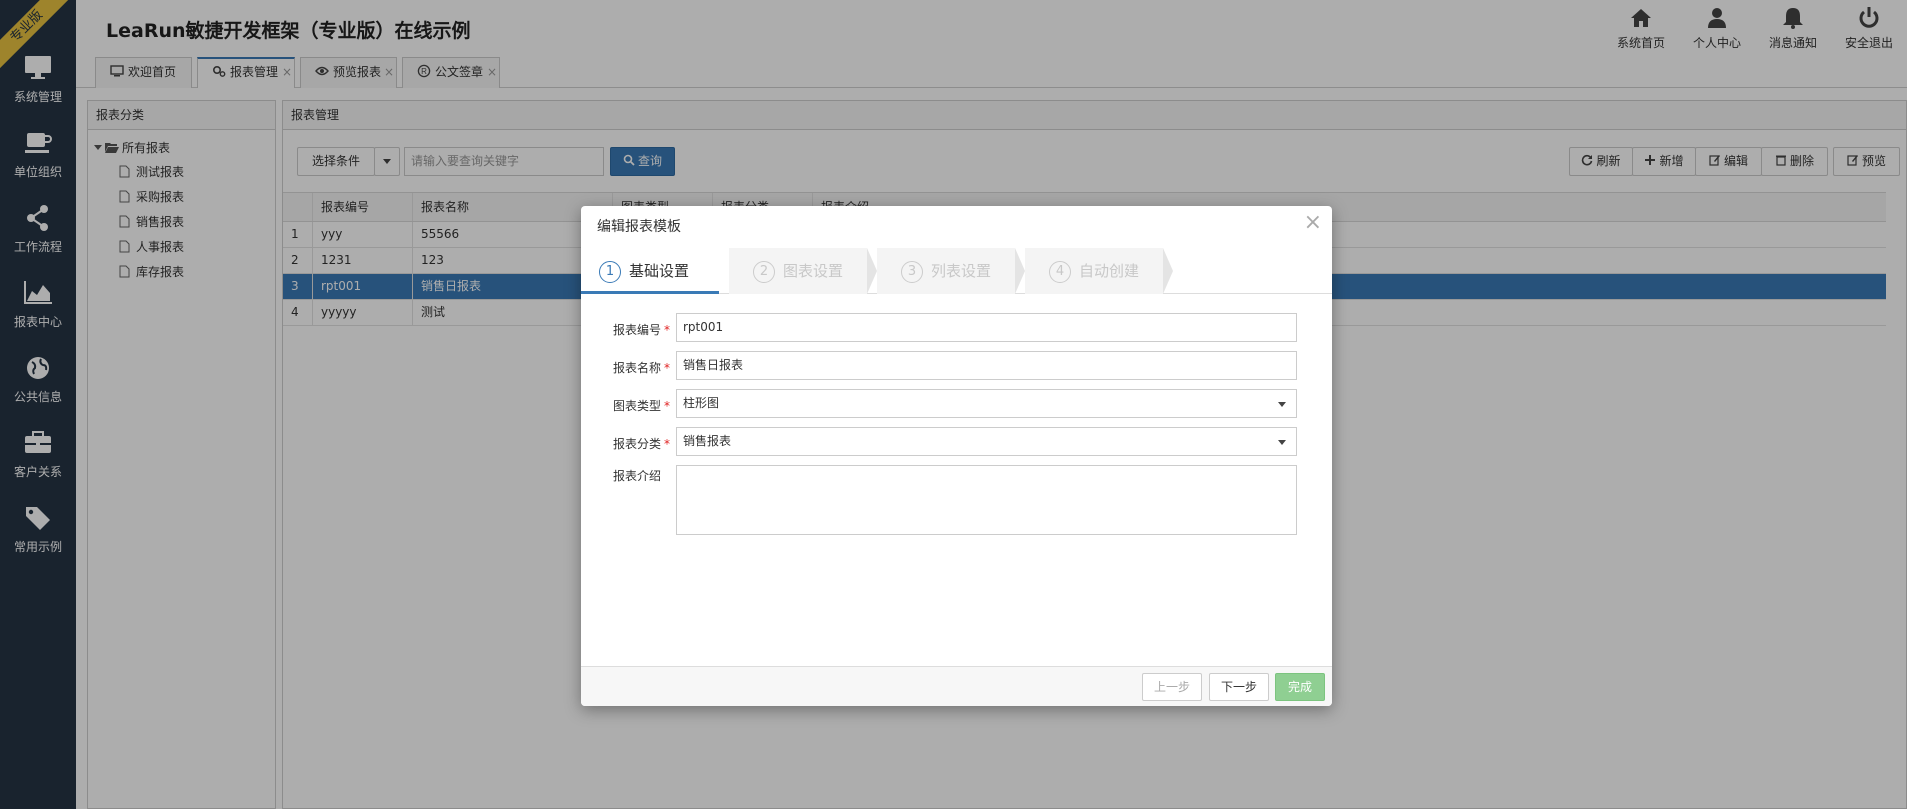 This screenshot has height=809, width=1907. I want to click on field-label-text: 报表介绍, so click(637, 476).